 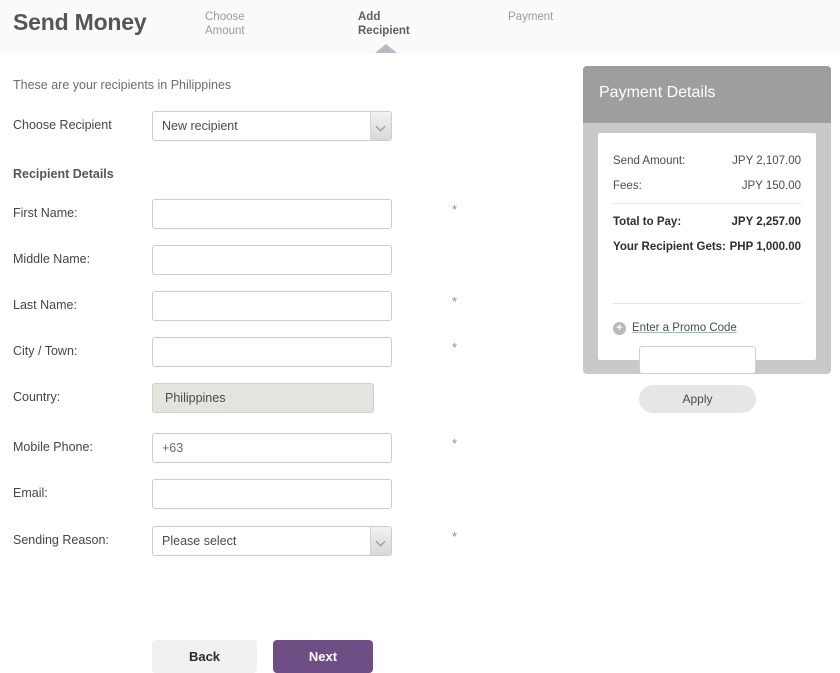 What do you see at coordinates (63, 174) in the screenshot?
I see `recipient-details-heading: Recipient Details` at bounding box center [63, 174].